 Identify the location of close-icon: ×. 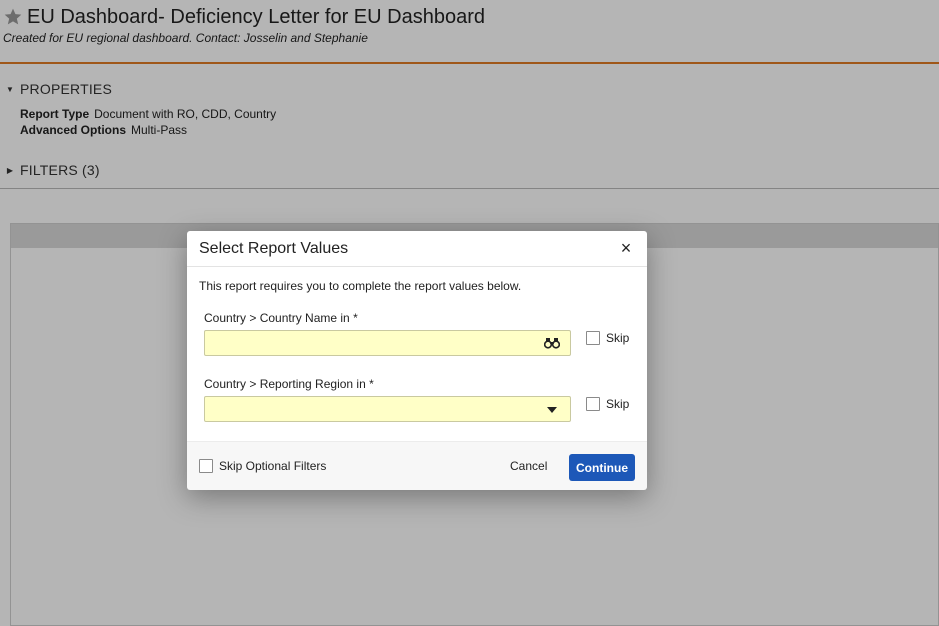
(626, 248).